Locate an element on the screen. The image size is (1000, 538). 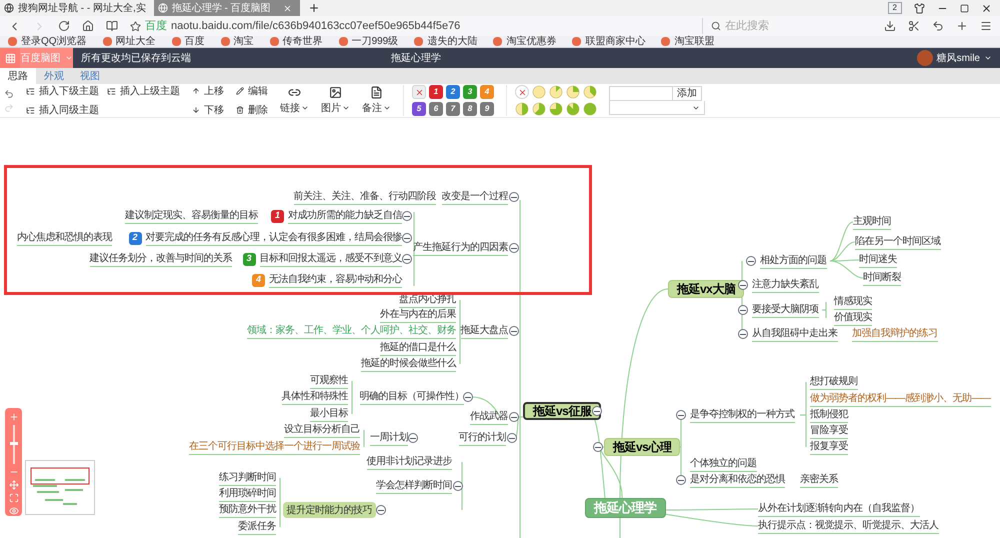
topic-node: 注意力缺失紊乱 is located at coordinates (785, 285).